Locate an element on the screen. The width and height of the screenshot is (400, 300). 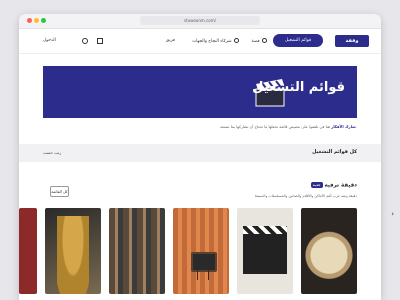
tv-stand-image is located at coordinates (203, 275).